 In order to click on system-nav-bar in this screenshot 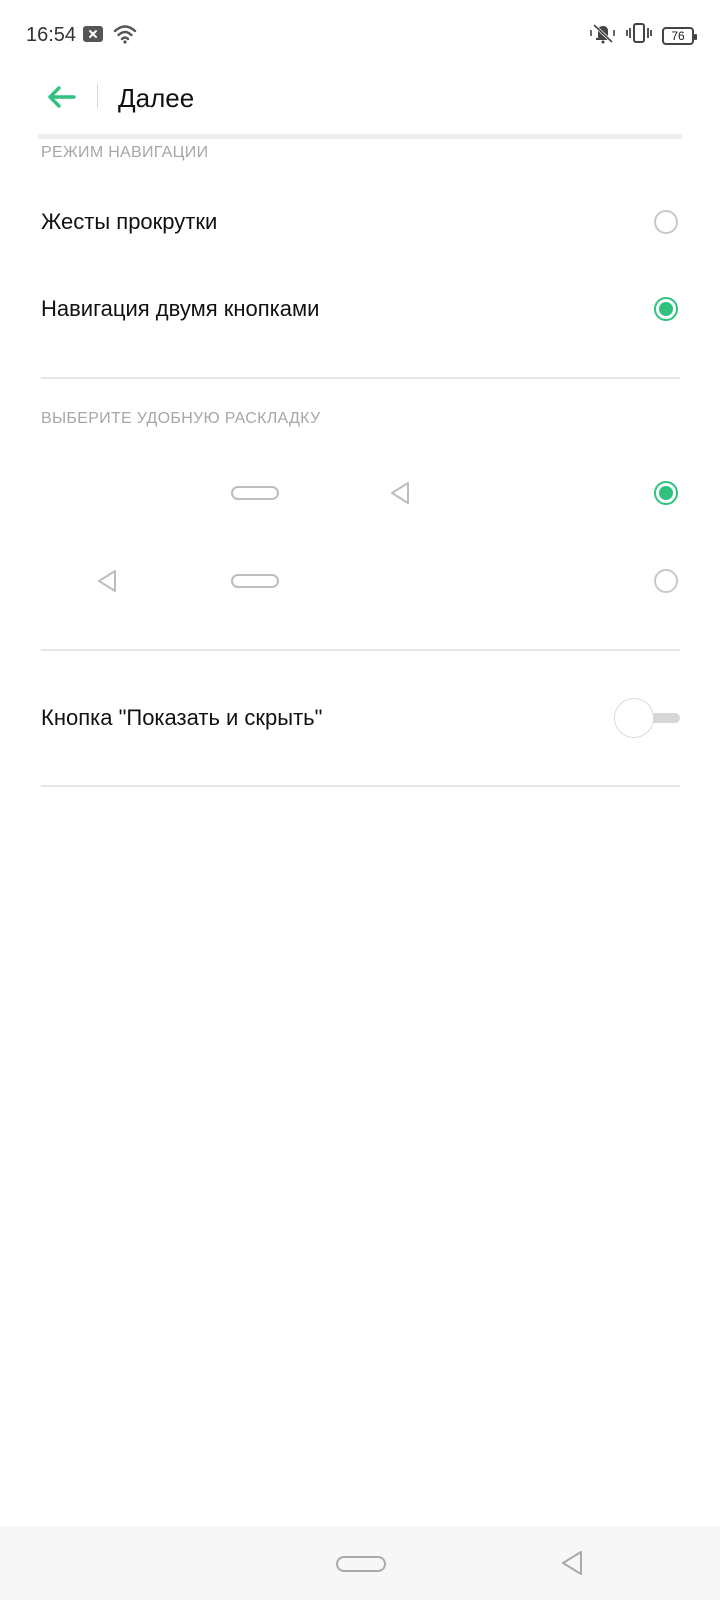, I will do `click(360, 1563)`.